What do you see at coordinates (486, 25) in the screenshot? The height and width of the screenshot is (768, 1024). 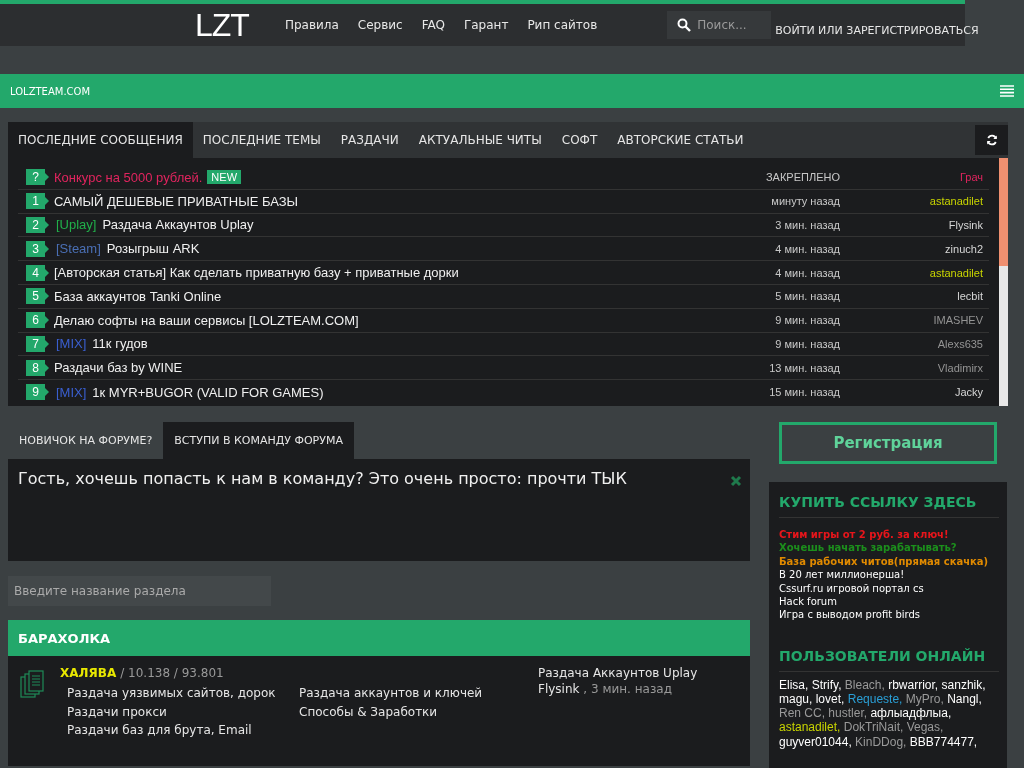 I see `nav-link: Гарант` at bounding box center [486, 25].